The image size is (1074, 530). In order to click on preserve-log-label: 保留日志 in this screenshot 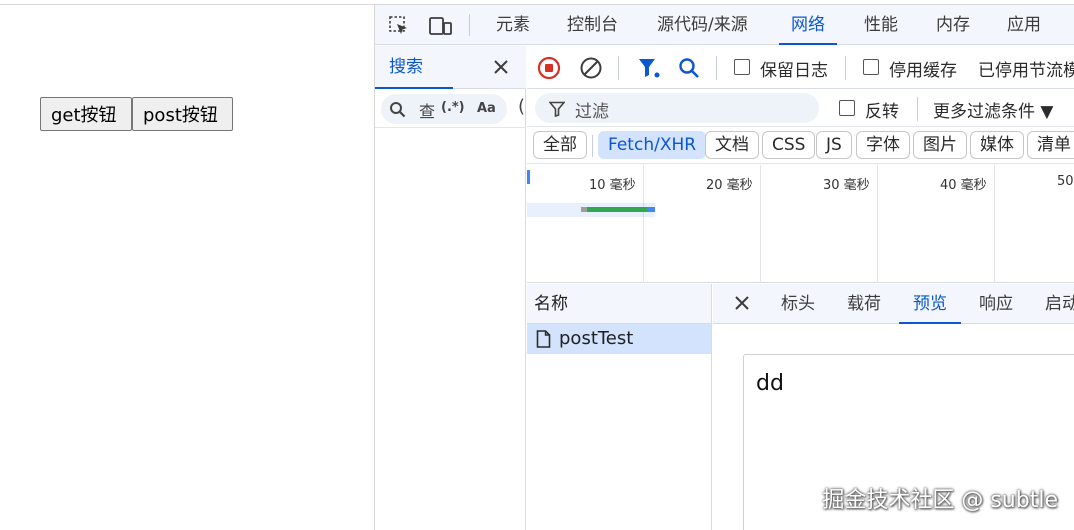, I will do `click(794, 71)`.